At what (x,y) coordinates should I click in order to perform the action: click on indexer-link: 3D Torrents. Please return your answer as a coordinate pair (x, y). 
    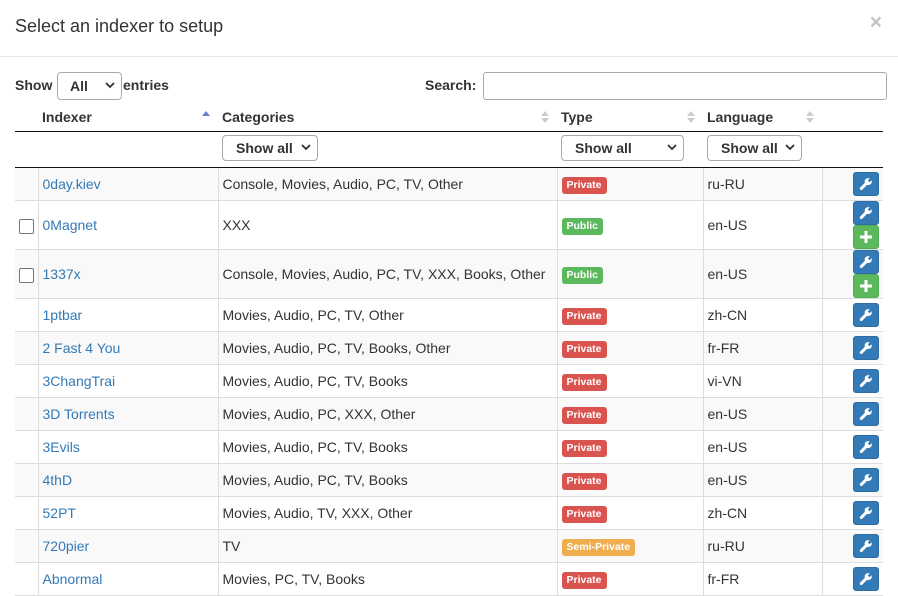
    Looking at the image, I should click on (79, 414).